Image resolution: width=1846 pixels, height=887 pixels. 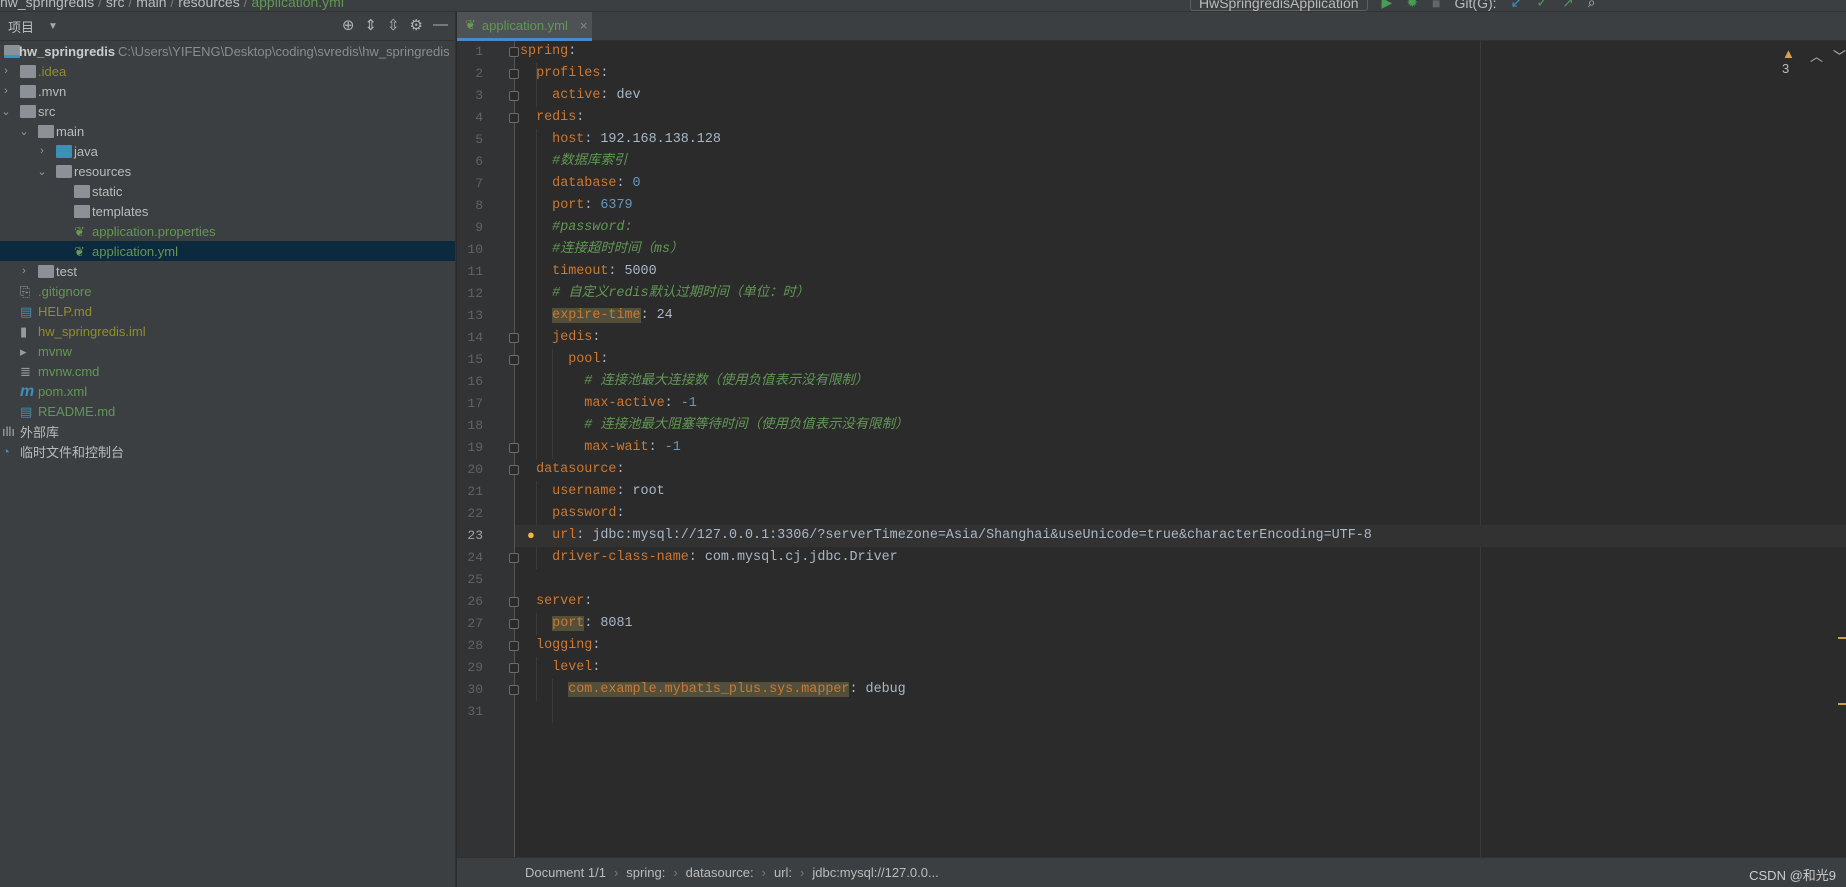 I want to click on editor-breadcrumb-item: Document 1/1, so click(x=565, y=872).